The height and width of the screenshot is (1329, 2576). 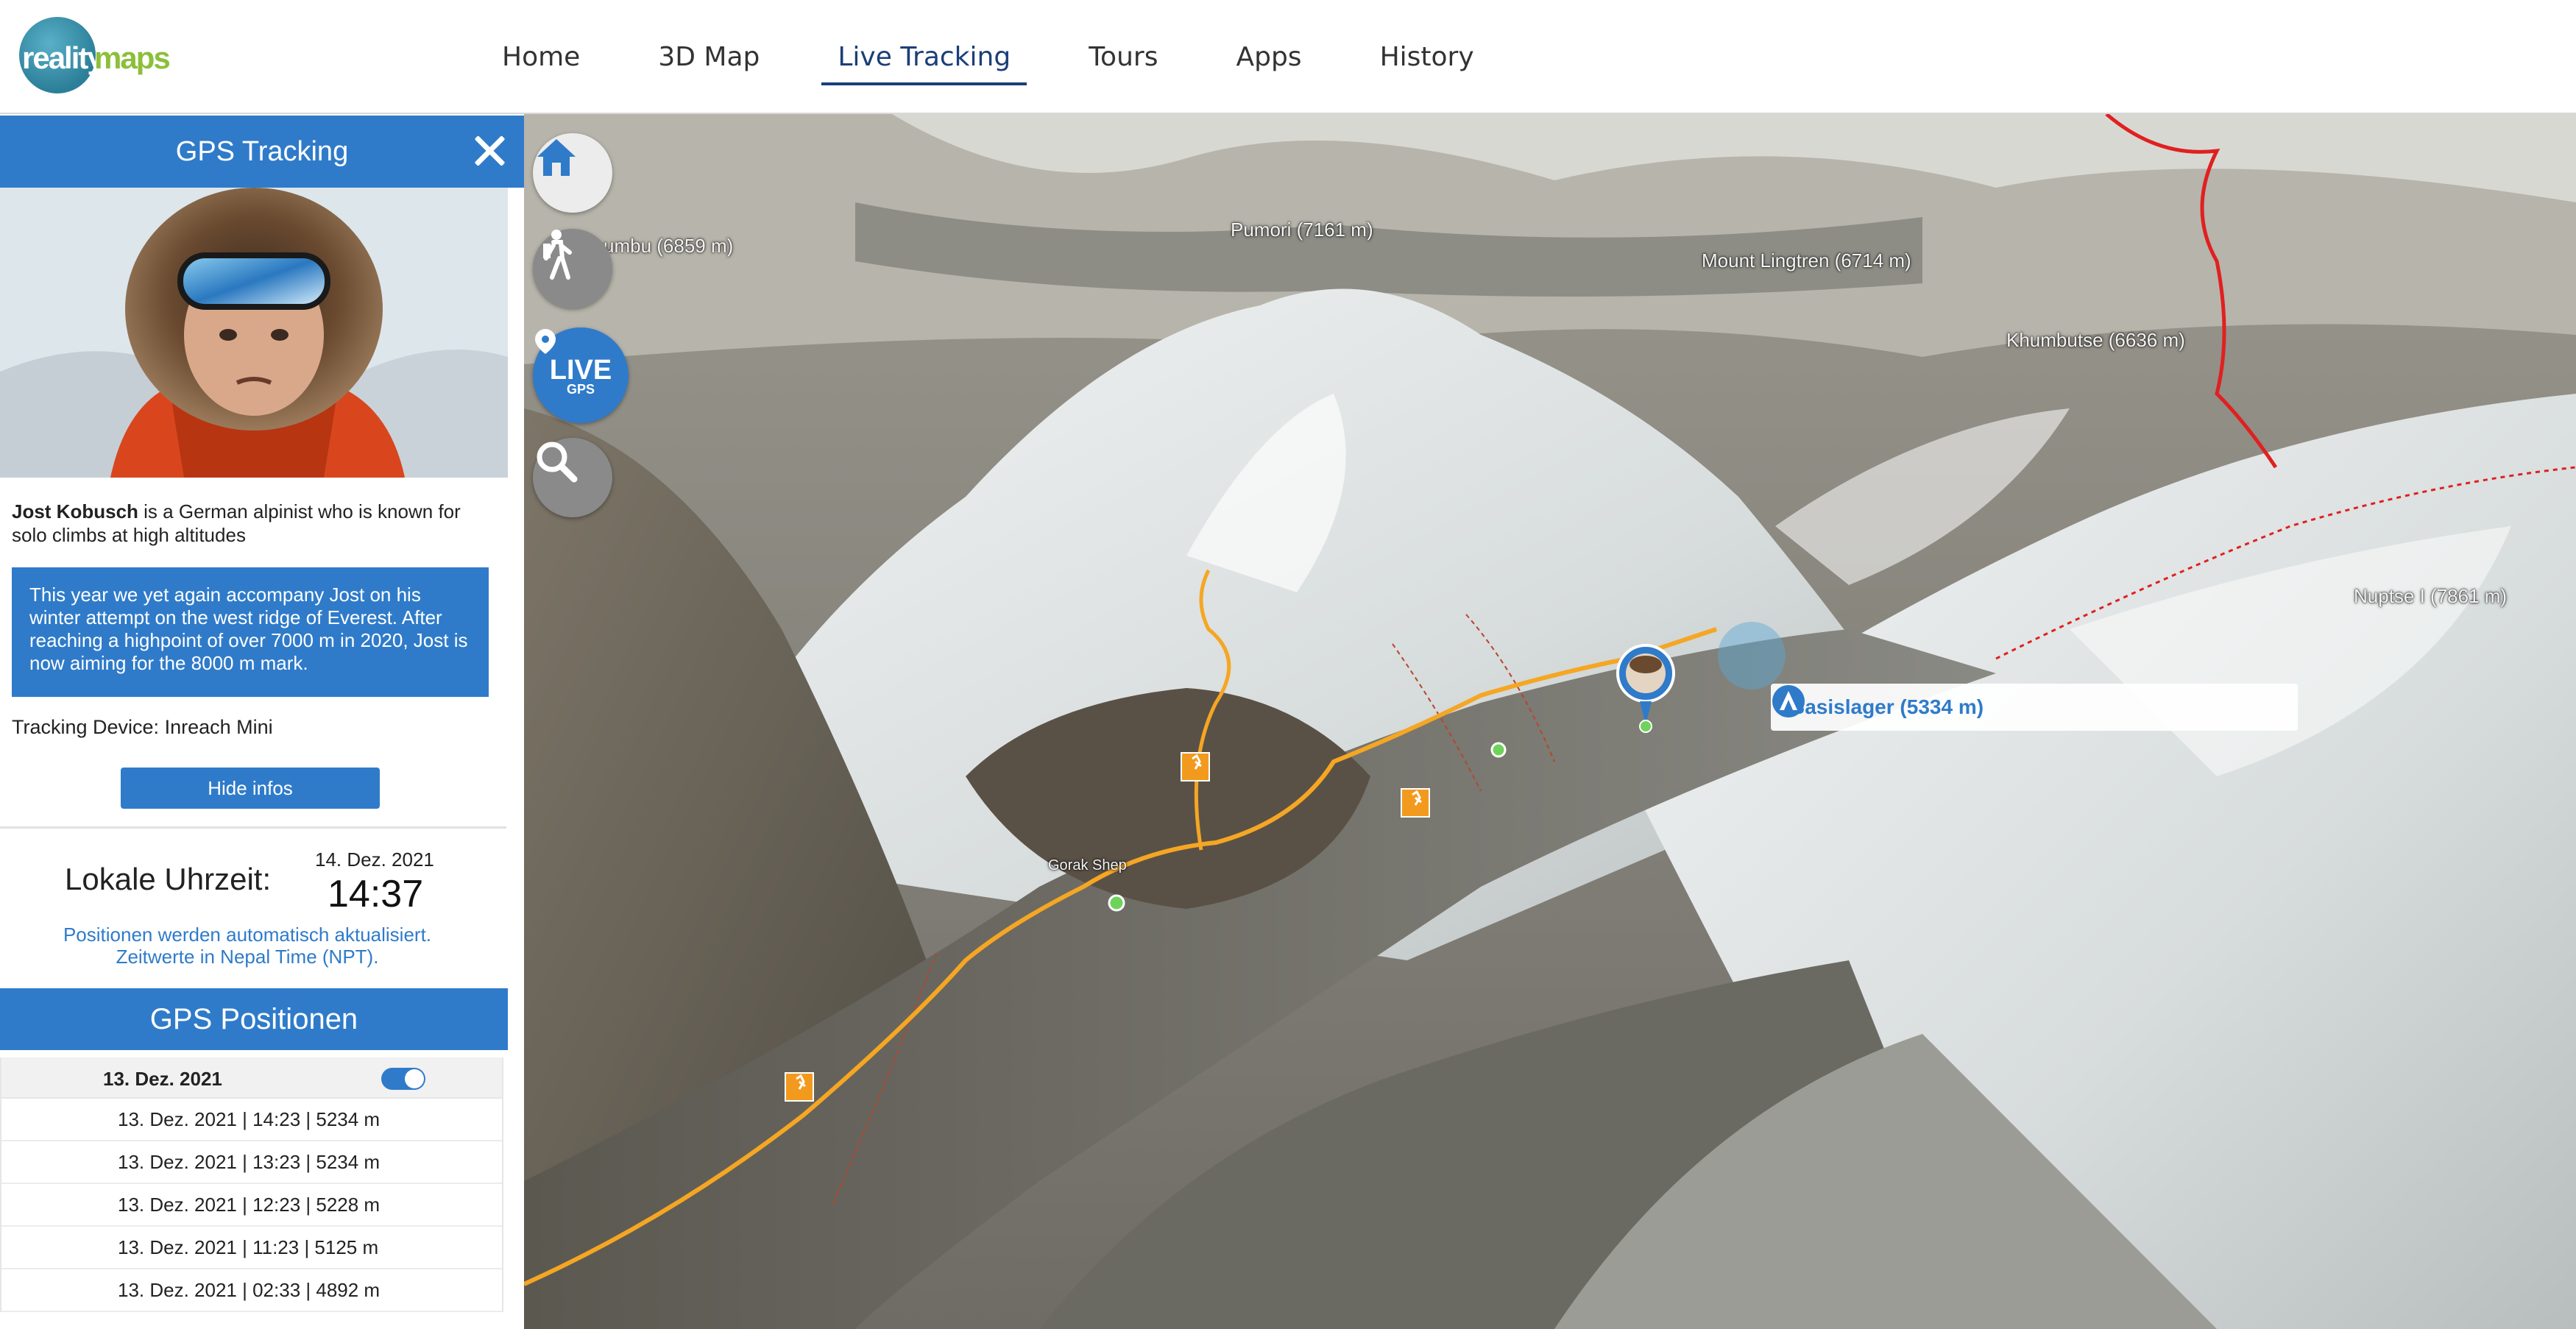 I want to click on alpinist-portrait, so click(x=254, y=333).